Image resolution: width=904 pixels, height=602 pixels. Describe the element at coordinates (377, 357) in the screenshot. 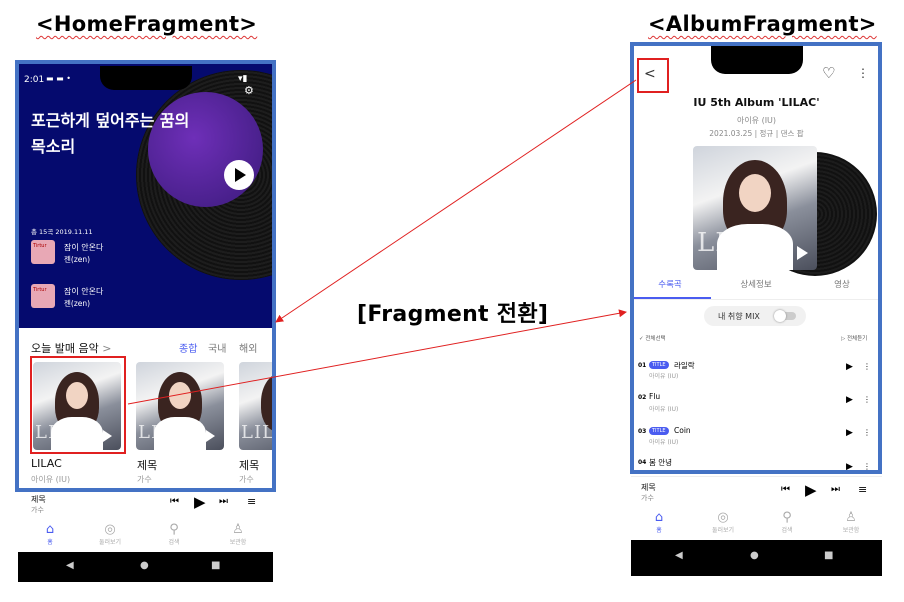

I see `forward-arrow` at that location.